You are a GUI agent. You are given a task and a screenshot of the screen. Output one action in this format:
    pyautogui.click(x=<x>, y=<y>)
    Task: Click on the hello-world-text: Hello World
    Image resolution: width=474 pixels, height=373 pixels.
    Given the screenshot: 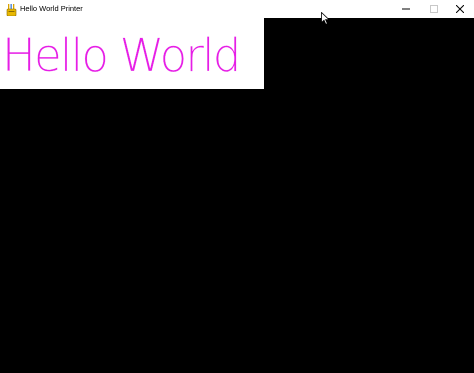 What is the action you would take?
    pyautogui.click(x=122, y=55)
    